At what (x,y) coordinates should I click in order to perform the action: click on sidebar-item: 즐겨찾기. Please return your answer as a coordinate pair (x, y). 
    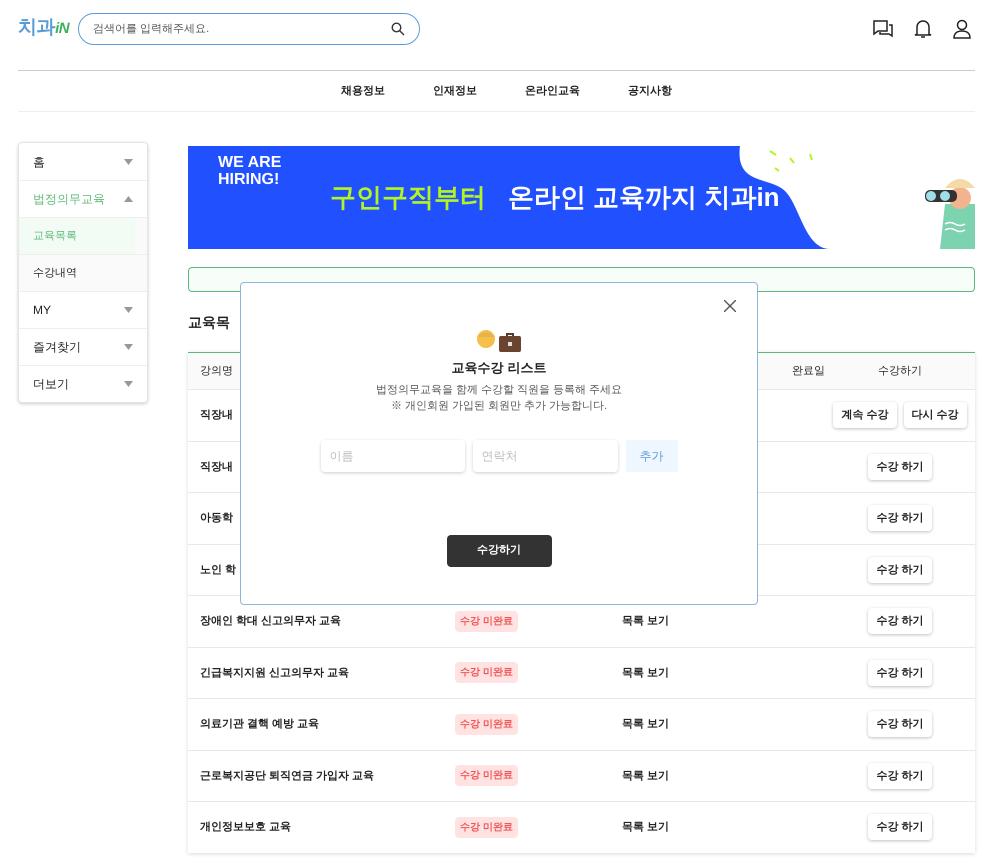
    Looking at the image, I should click on (83, 346).